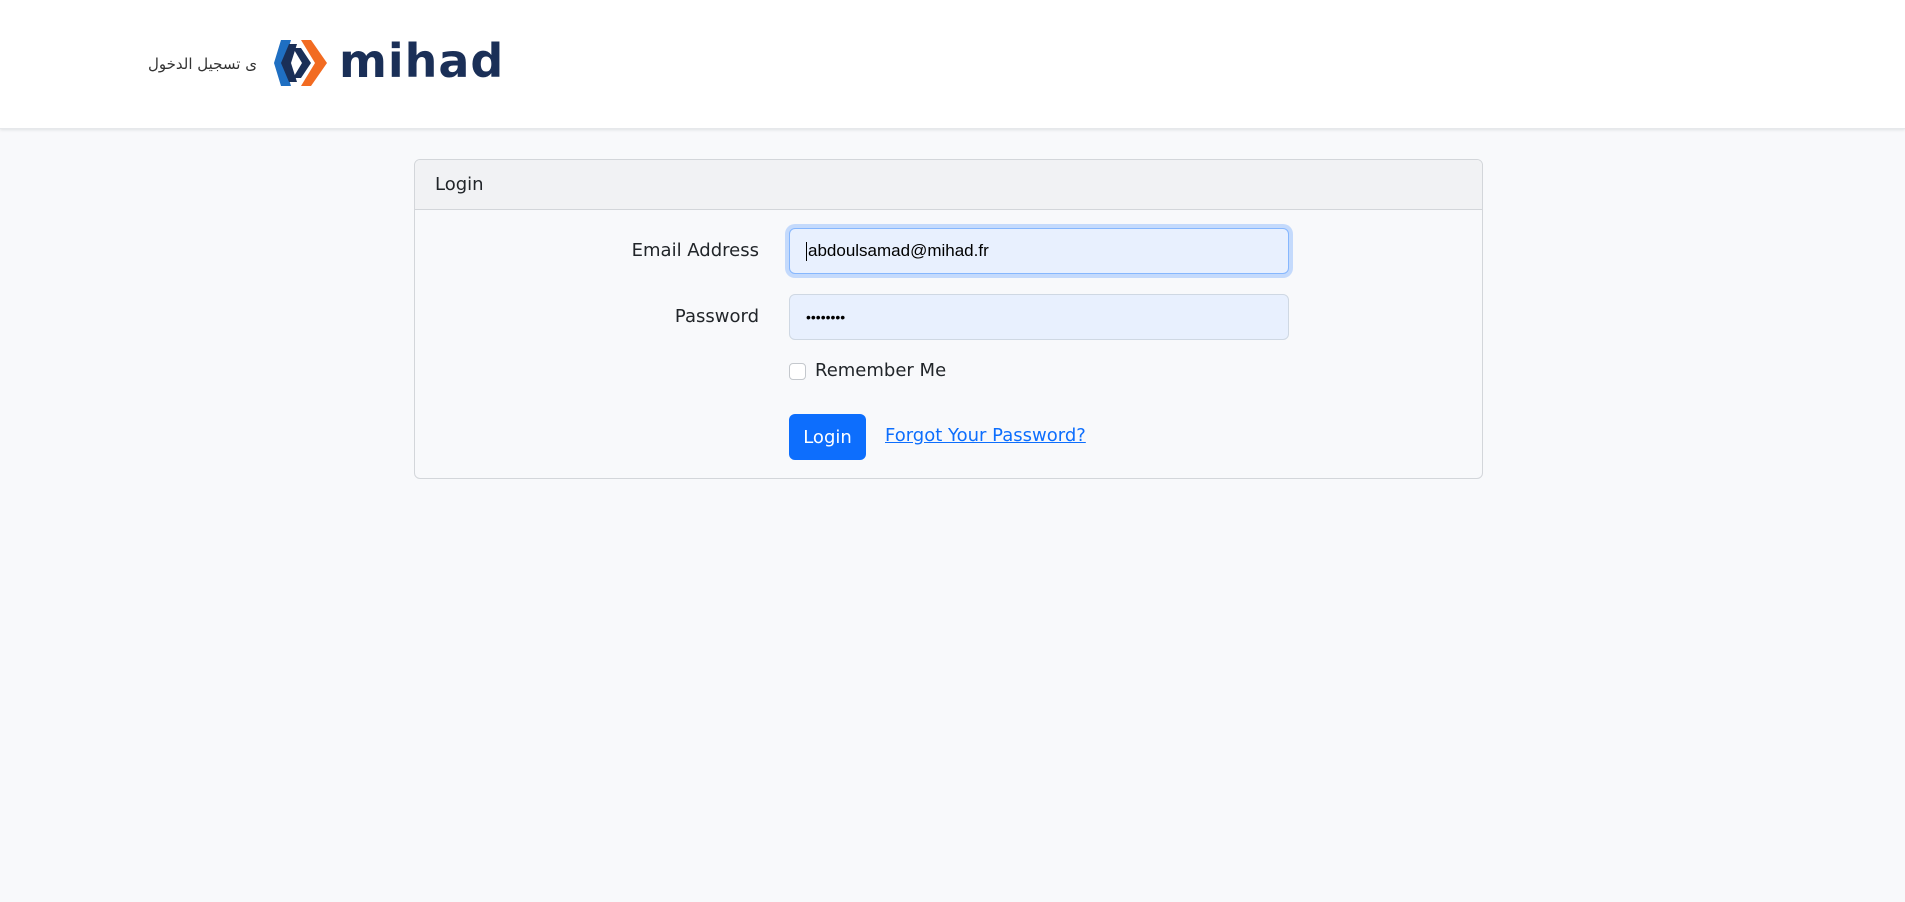 The width and height of the screenshot is (1905, 902). I want to click on password-input: ••••••••, so click(1039, 317).